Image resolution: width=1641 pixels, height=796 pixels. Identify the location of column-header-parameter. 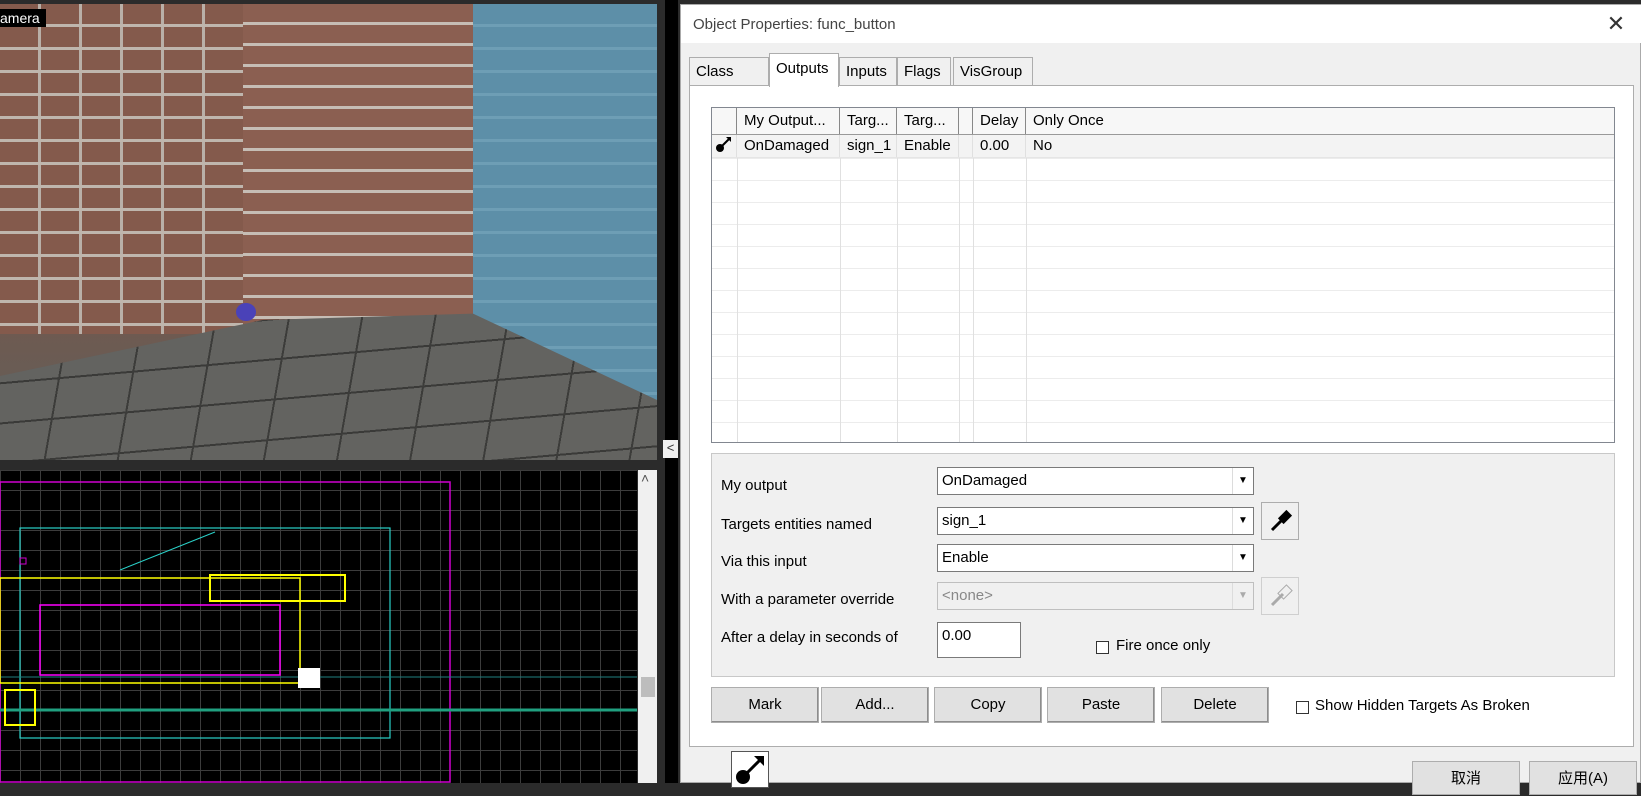
(966, 121).